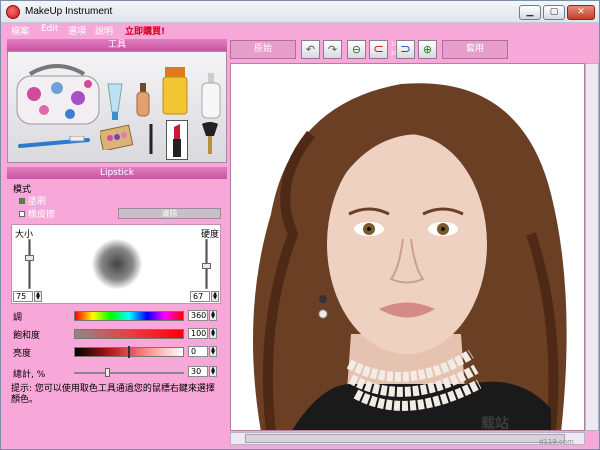 The image size is (600, 450). Describe the element at coordinates (29, 264) in the screenshot. I see `size-slider` at that location.